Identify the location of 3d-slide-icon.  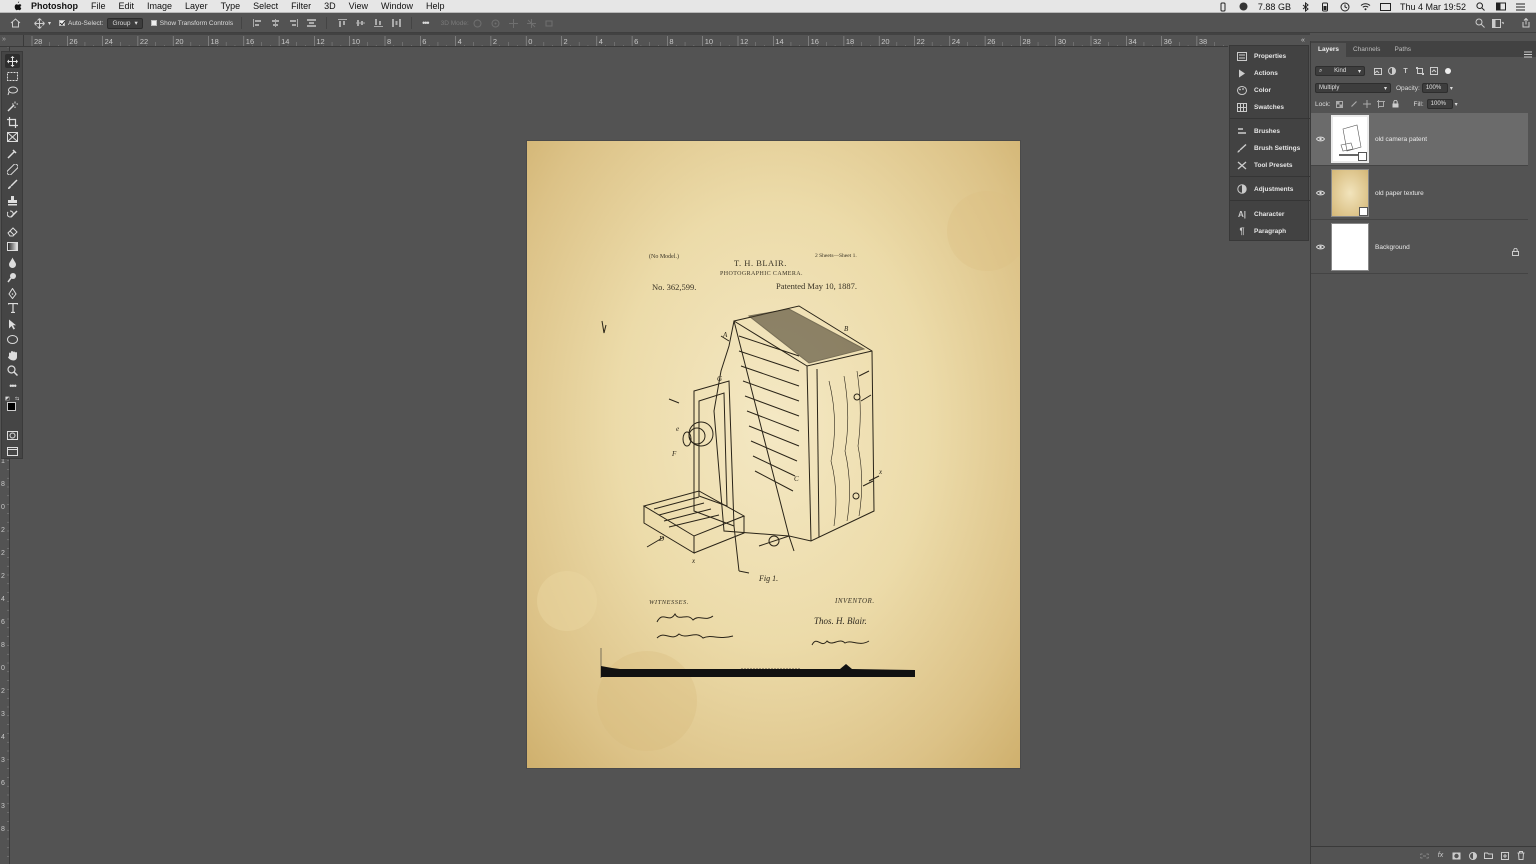
(532, 23).